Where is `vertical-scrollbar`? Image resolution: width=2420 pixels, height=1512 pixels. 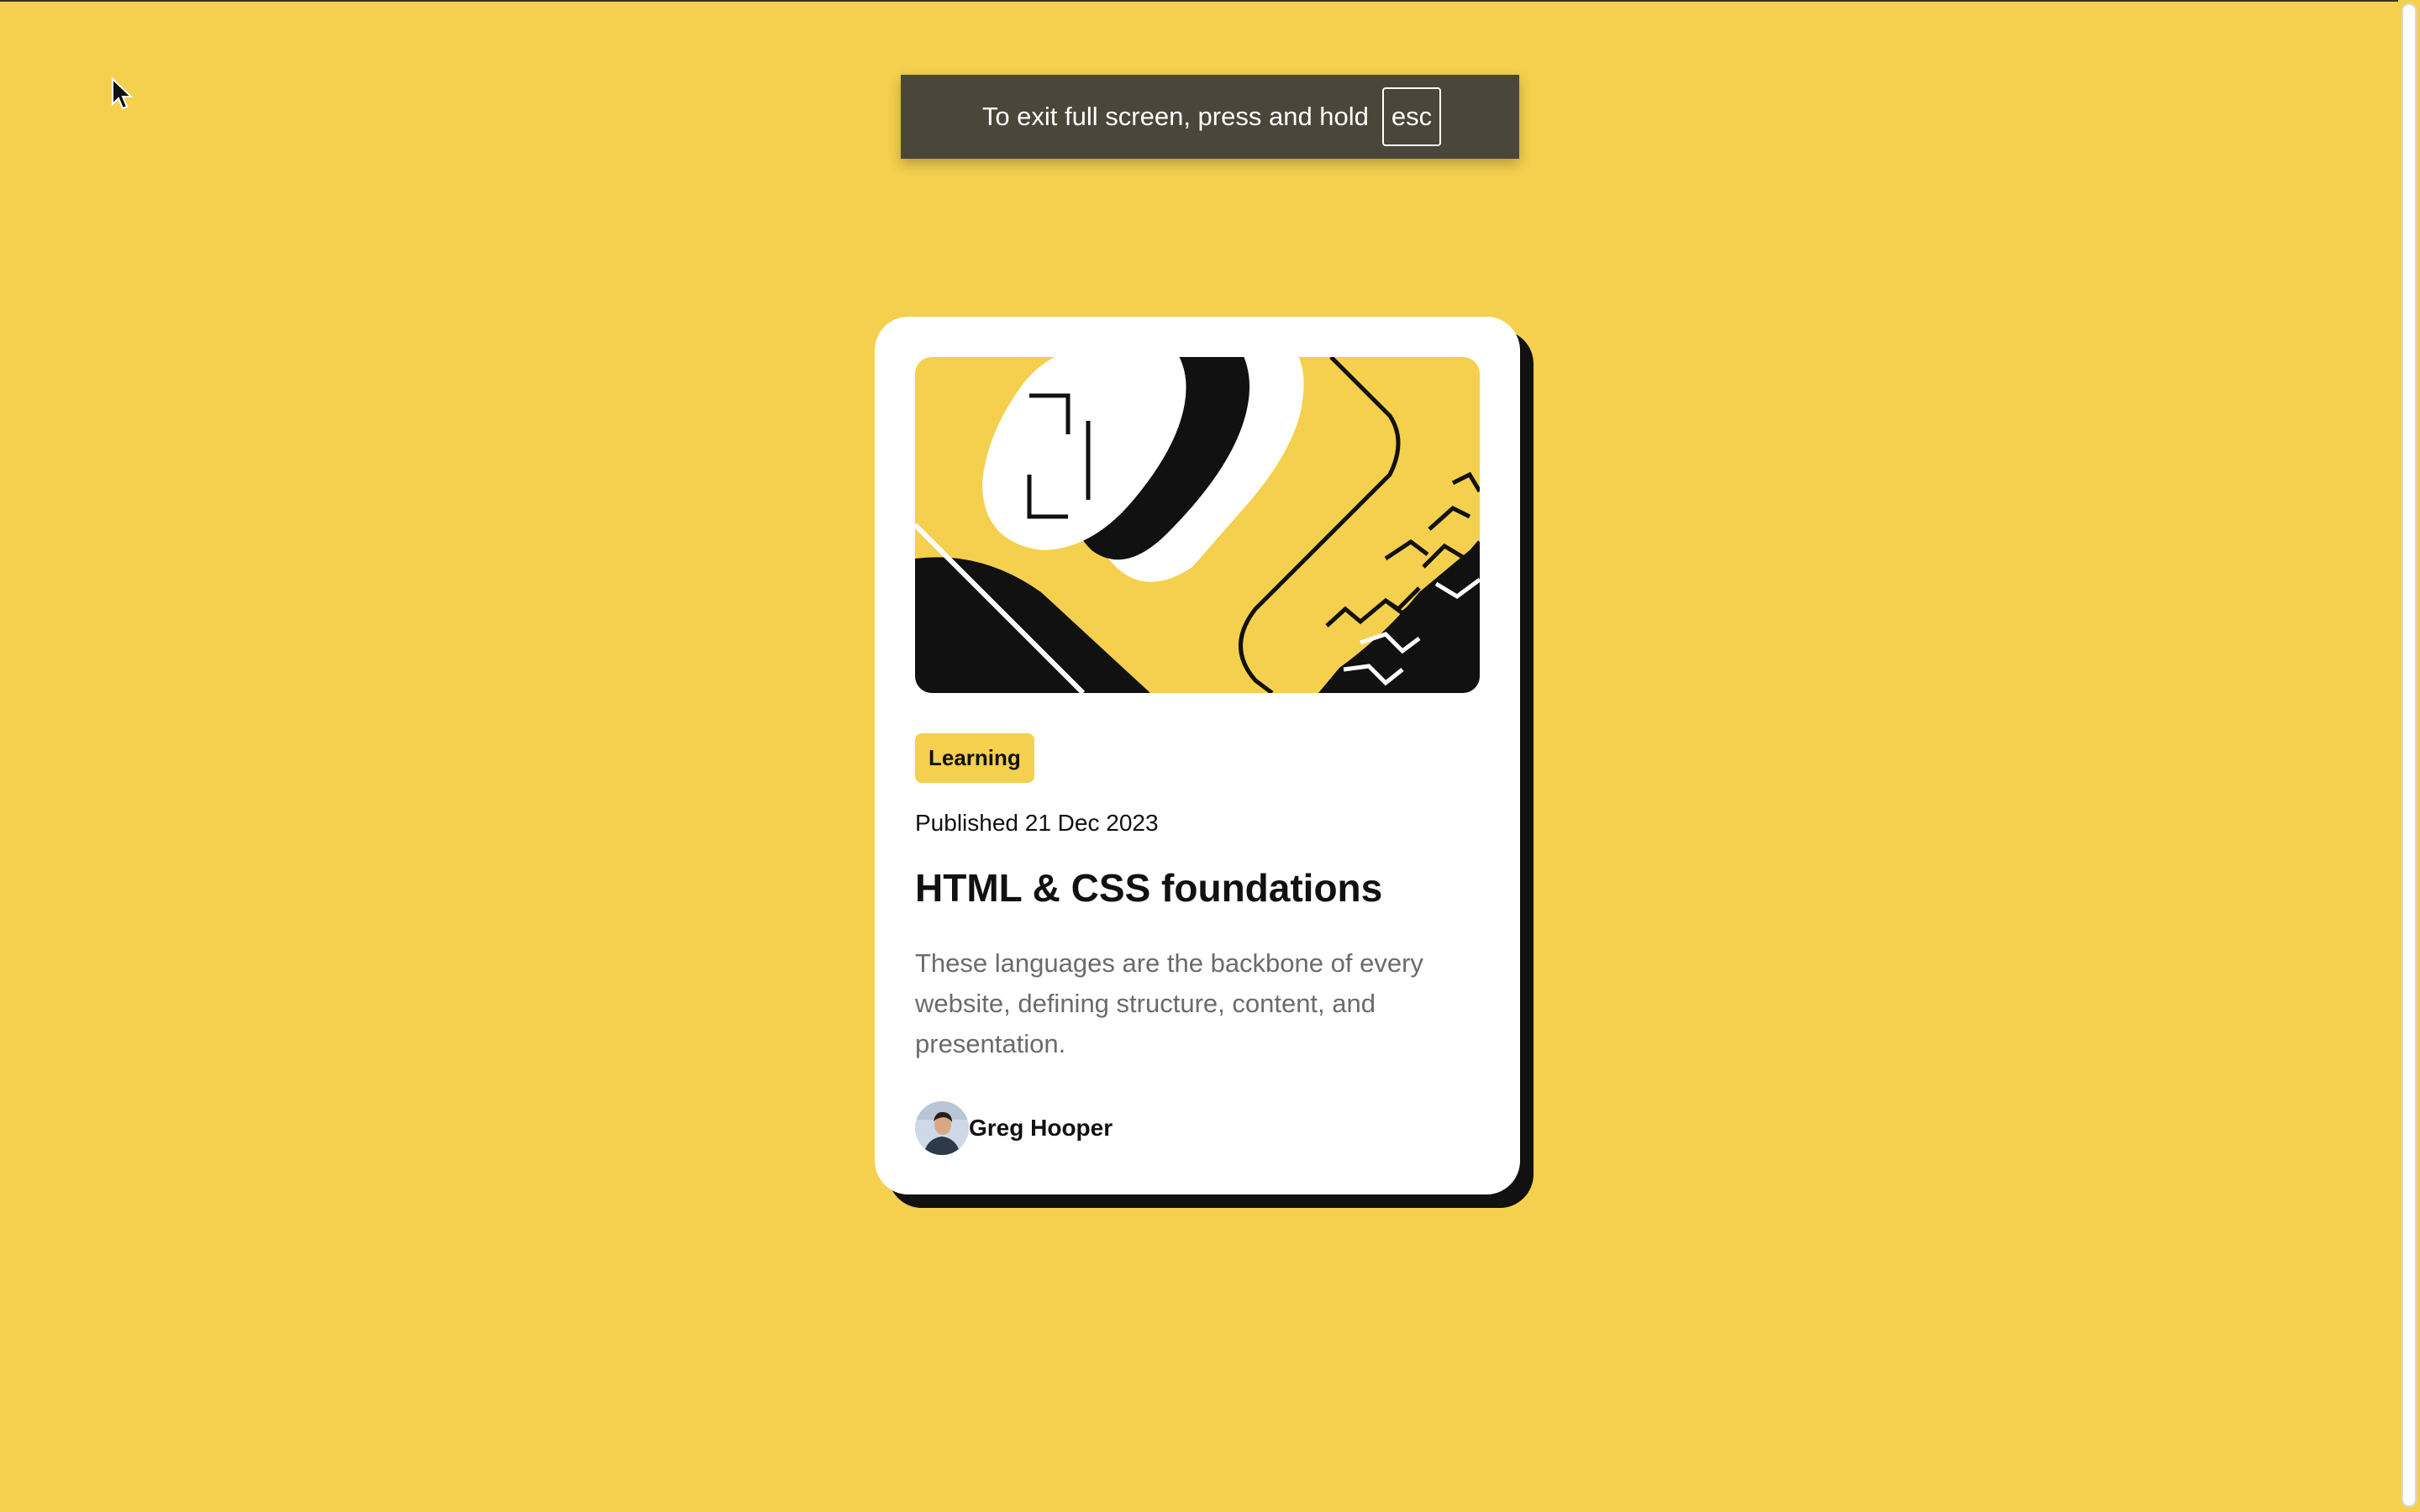 vertical-scrollbar is located at coordinates (2409, 756).